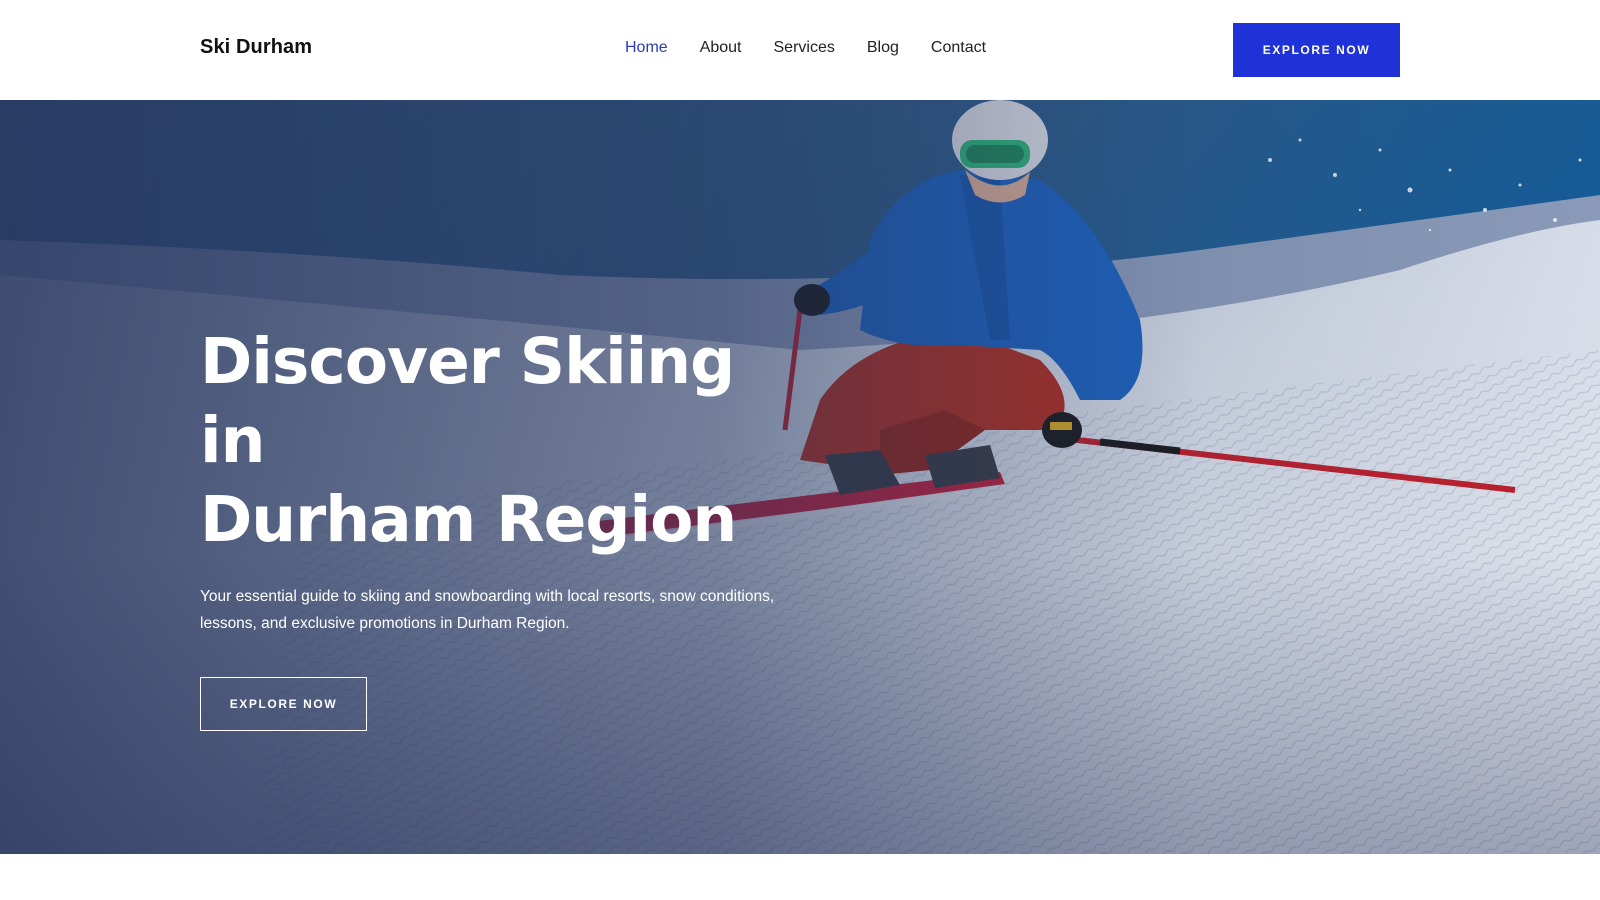  Describe the element at coordinates (256, 47) in the screenshot. I see `site-logo: Ski Durham` at that location.